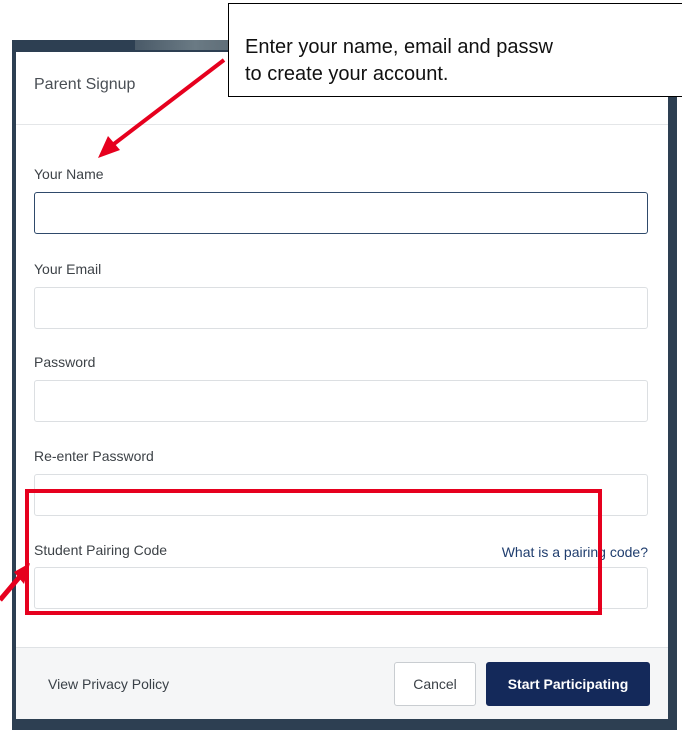  What do you see at coordinates (15, 582) in the screenshot?
I see `arrow-to-pairing-code` at bounding box center [15, 582].